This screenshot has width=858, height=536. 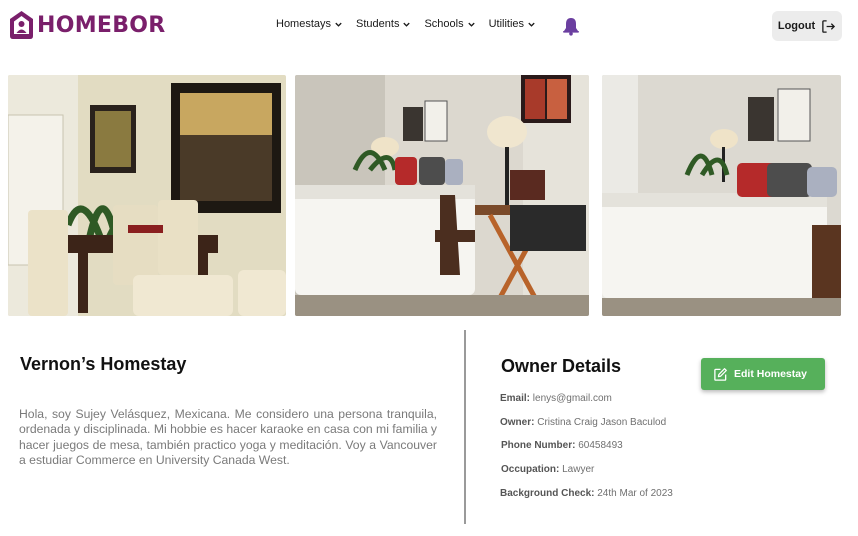 I want to click on dining-room-photo, so click(x=147, y=195).